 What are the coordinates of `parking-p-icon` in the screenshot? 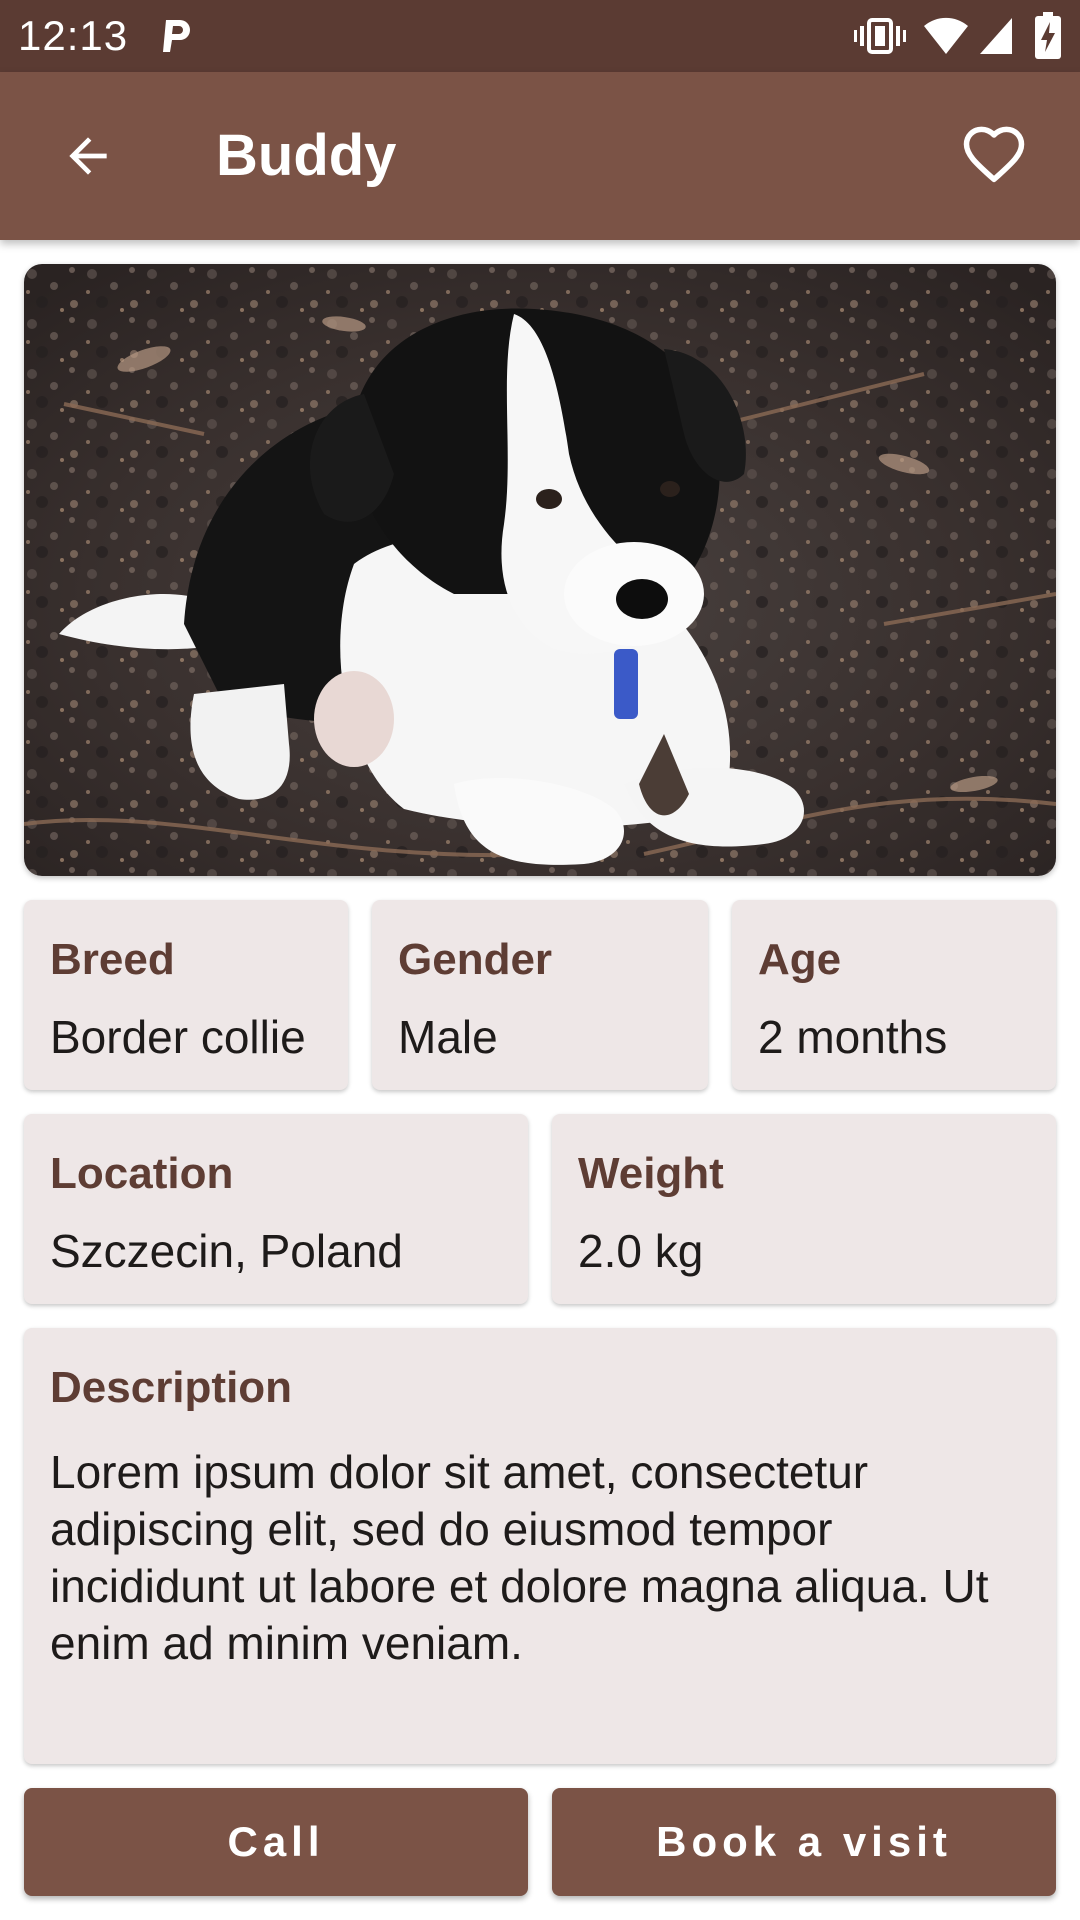 It's located at (177, 36).